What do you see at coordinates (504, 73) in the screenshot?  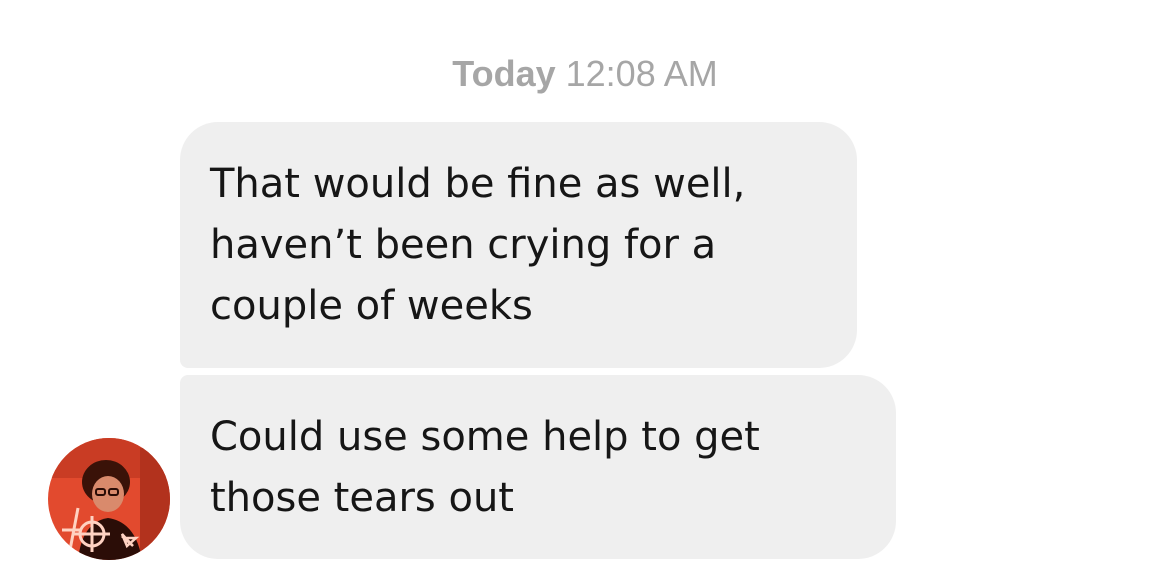 I see `timestamp-day: Today` at bounding box center [504, 73].